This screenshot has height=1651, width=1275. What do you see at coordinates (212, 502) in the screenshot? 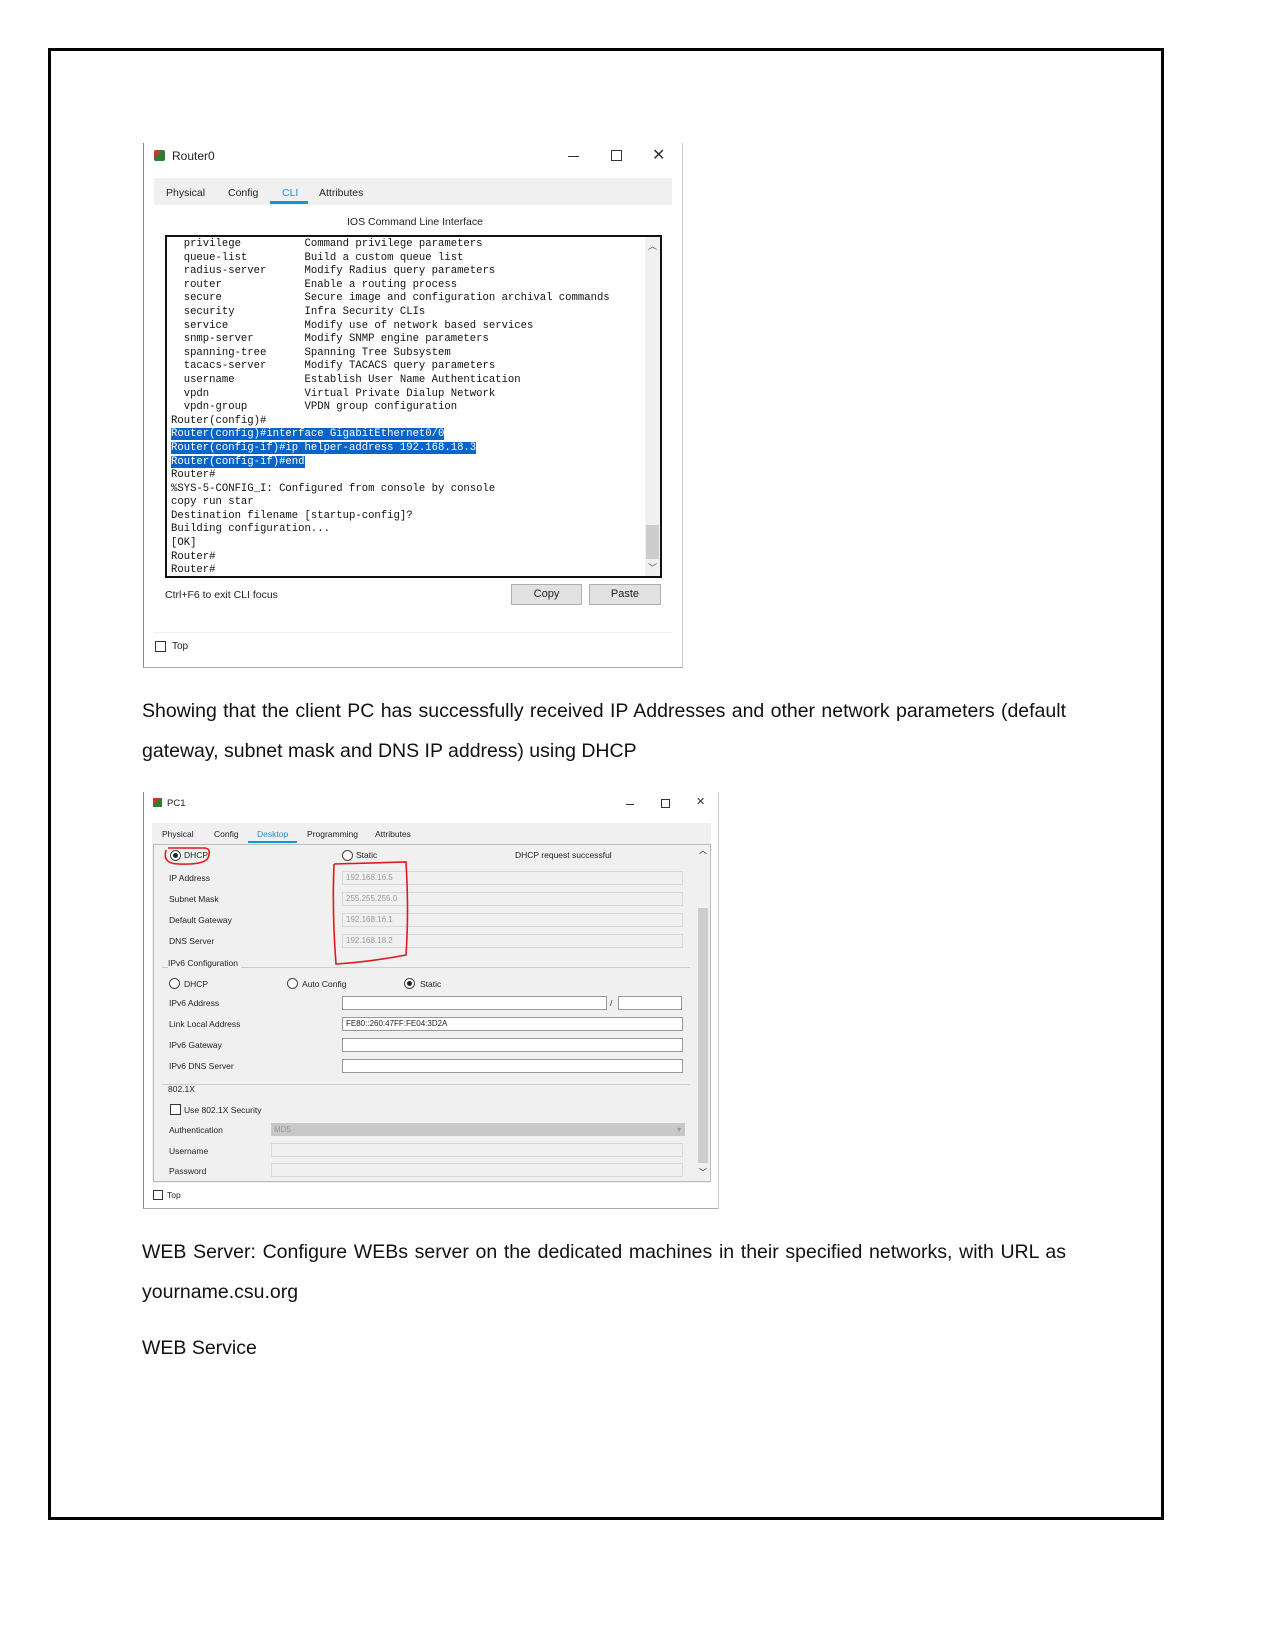
I see `cli-line: copy run star` at bounding box center [212, 502].